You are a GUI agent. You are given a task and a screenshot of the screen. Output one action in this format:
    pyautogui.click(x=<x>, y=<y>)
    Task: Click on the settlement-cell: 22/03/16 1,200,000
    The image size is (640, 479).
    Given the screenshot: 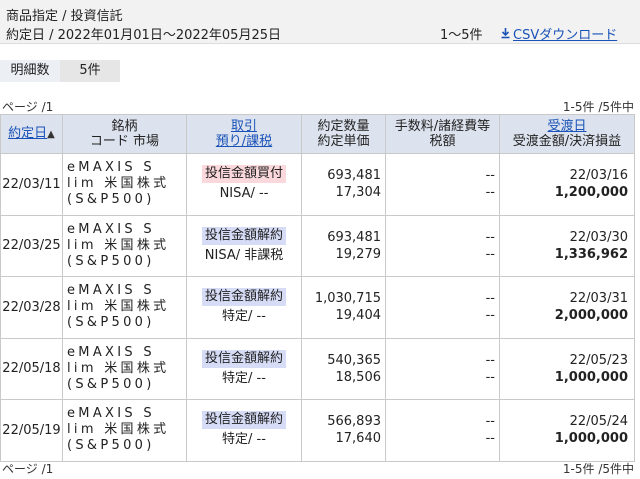 What is the action you would take?
    pyautogui.click(x=567, y=184)
    